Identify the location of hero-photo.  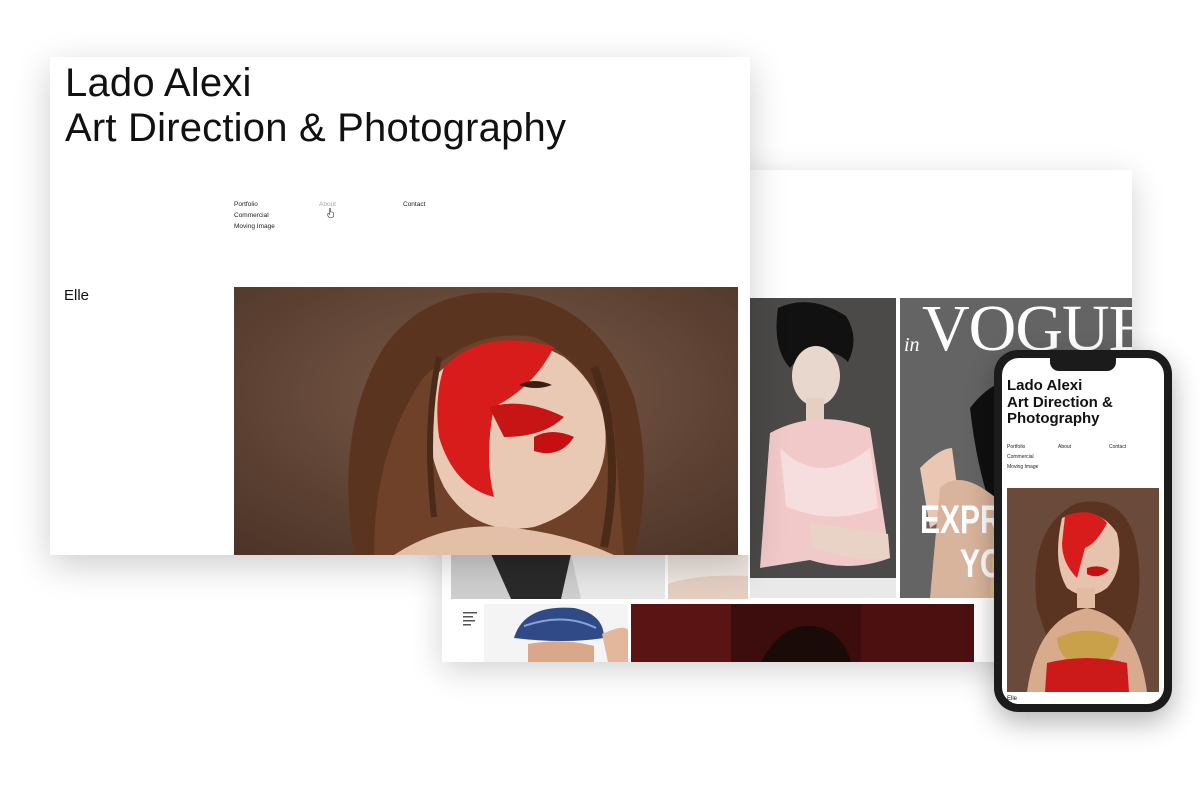
(486, 421).